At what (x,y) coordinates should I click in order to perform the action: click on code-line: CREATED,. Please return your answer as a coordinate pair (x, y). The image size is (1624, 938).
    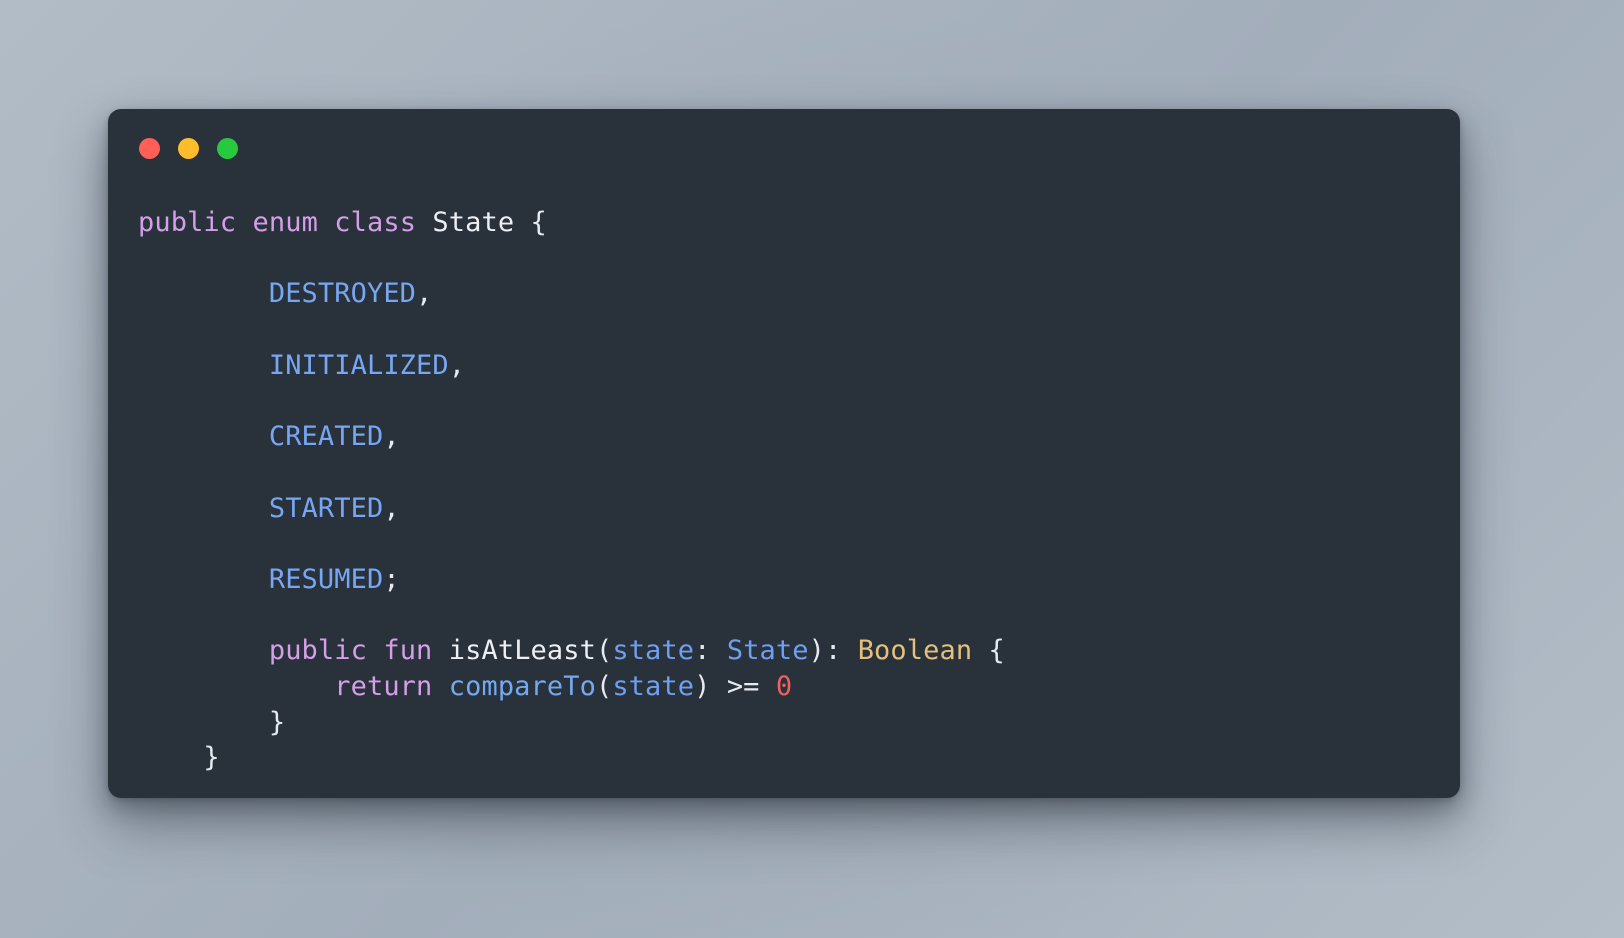
    Looking at the image, I should click on (784, 437).